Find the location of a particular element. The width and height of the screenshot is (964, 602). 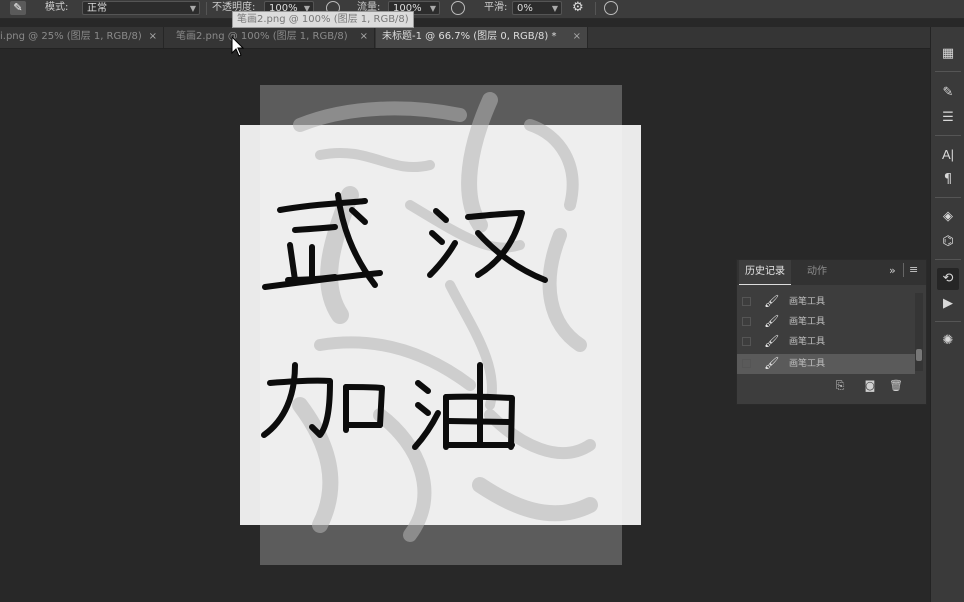

glyph-wu is located at coordinates (322, 241).